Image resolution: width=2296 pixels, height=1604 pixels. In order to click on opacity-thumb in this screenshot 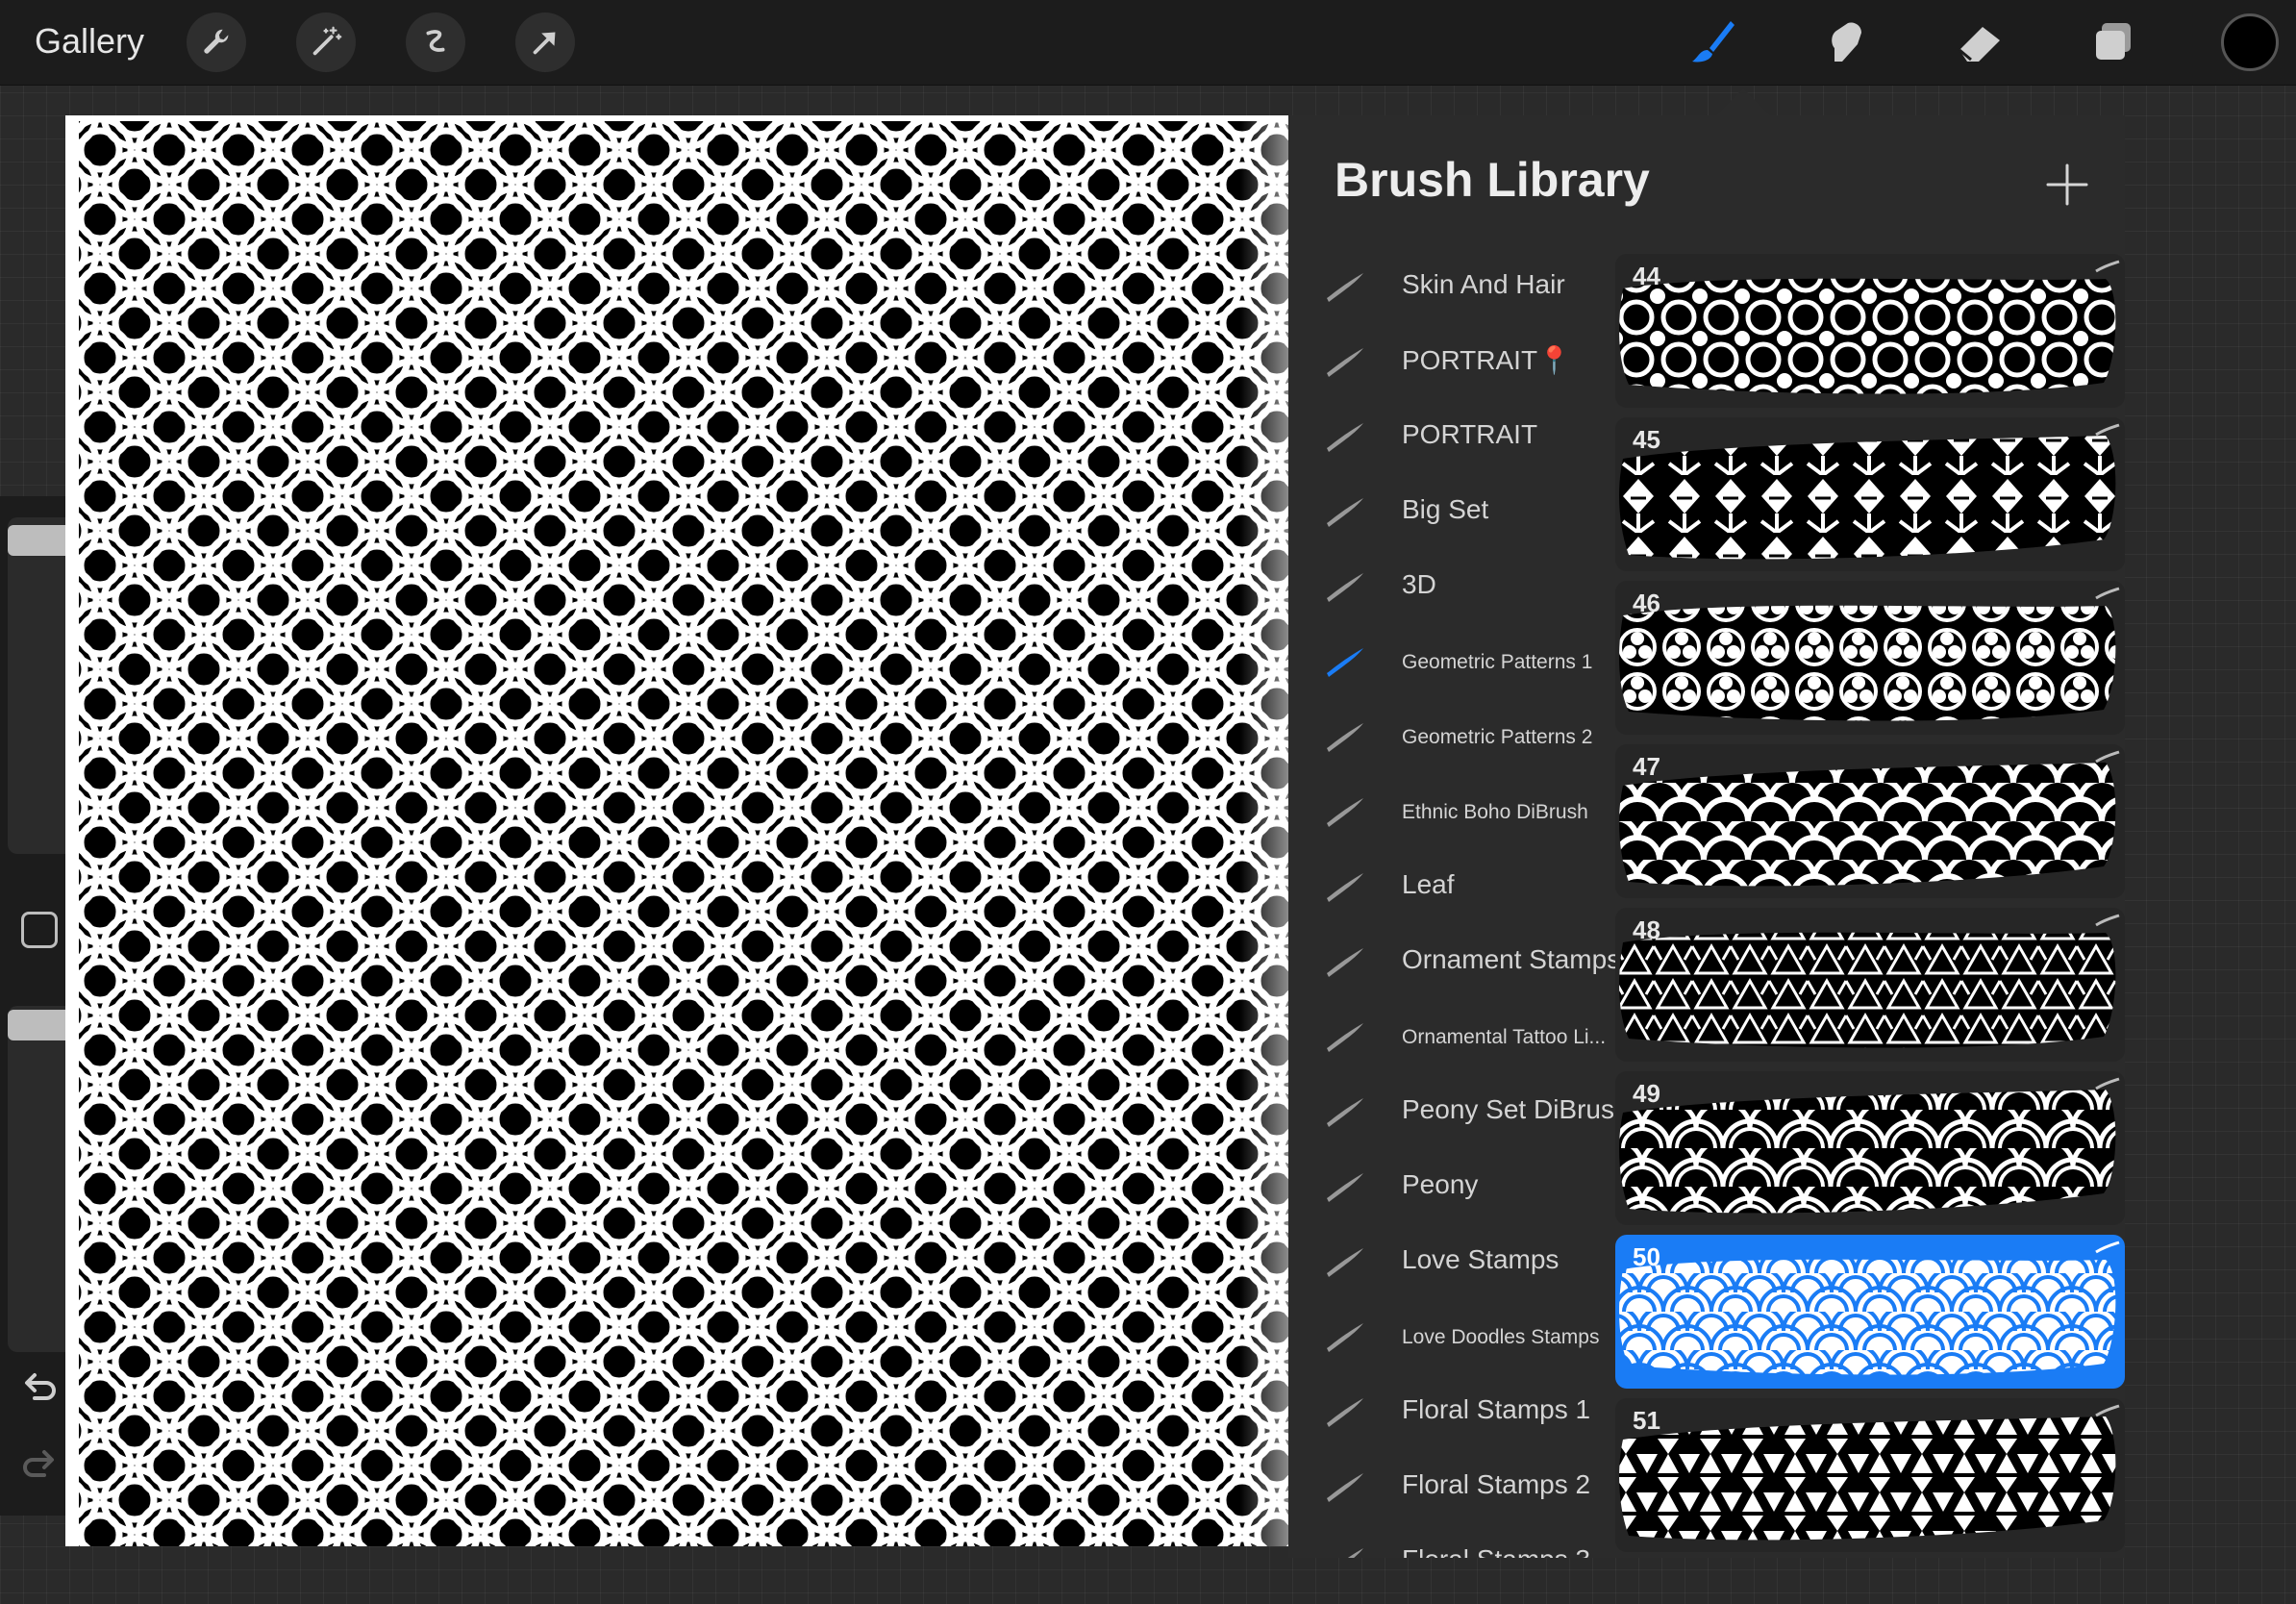, I will do `click(40, 1025)`.